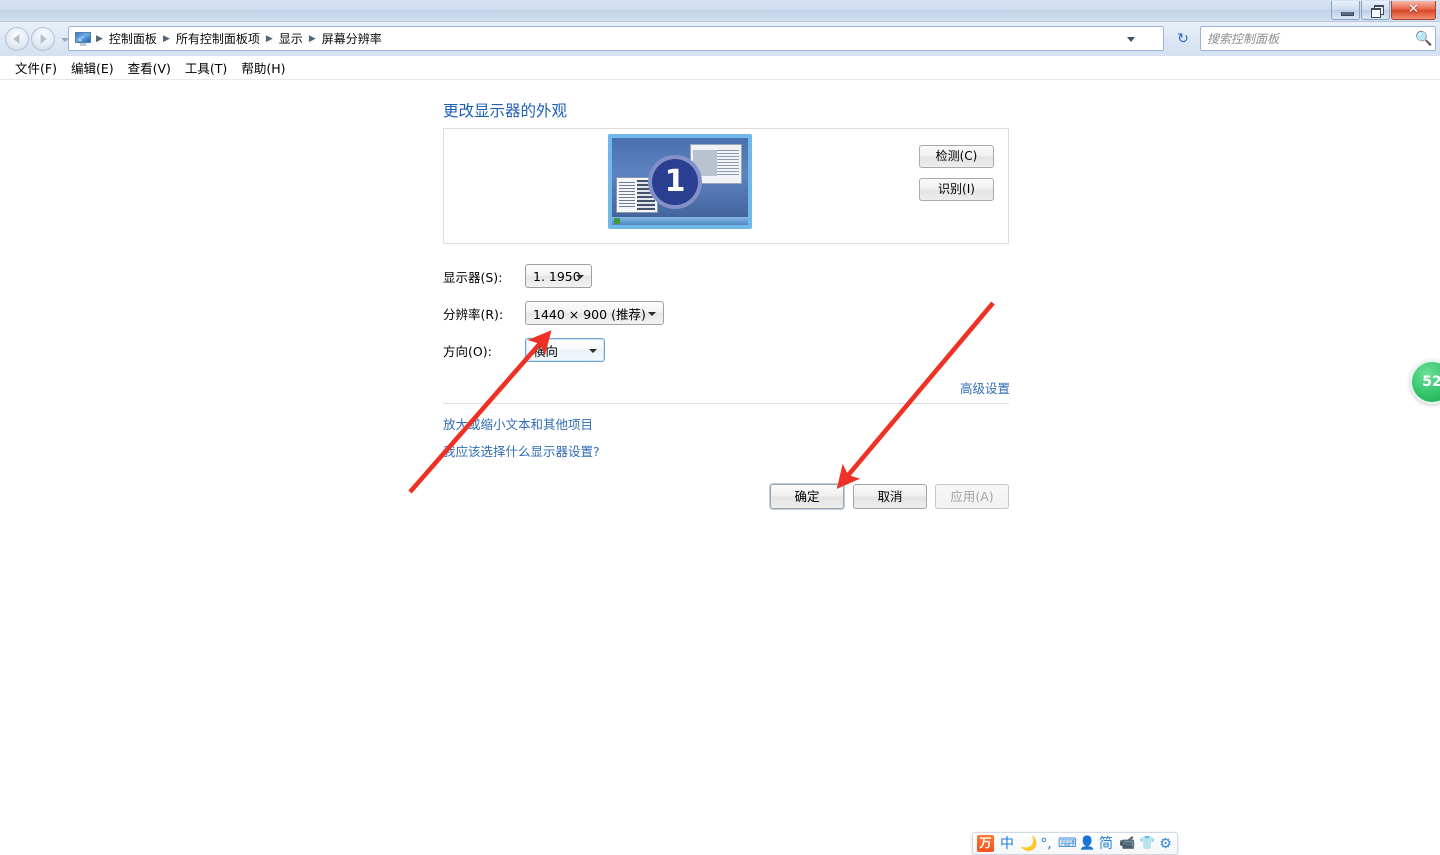 This screenshot has width=1440, height=855. What do you see at coordinates (263, 67) in the screenshot?
I see `menu-item-help: 帮助(H)` at bounding box center [263, 67].